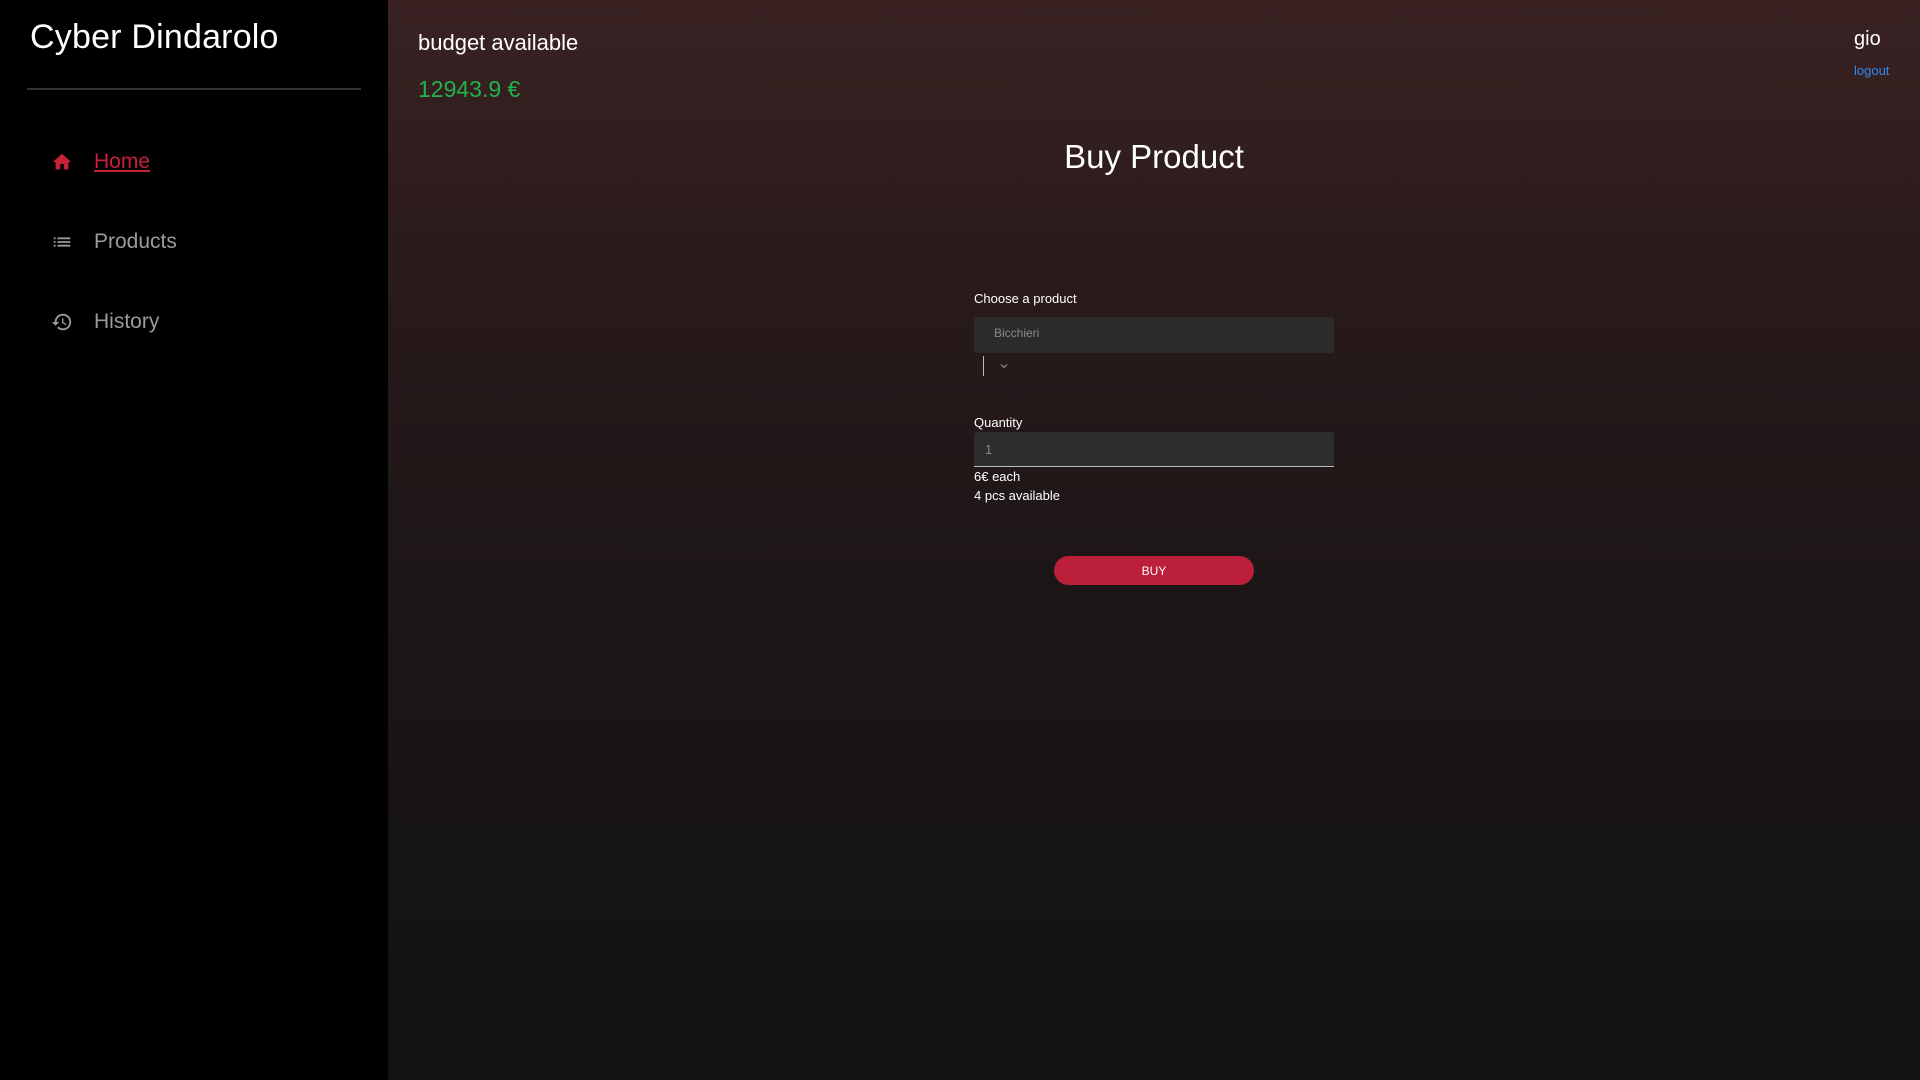 Image resolution: width=1920 pixels, height=1080 pixels. Describe the element at coordinates (62, 242) in the screenshot. I see `list-icon` at that location.